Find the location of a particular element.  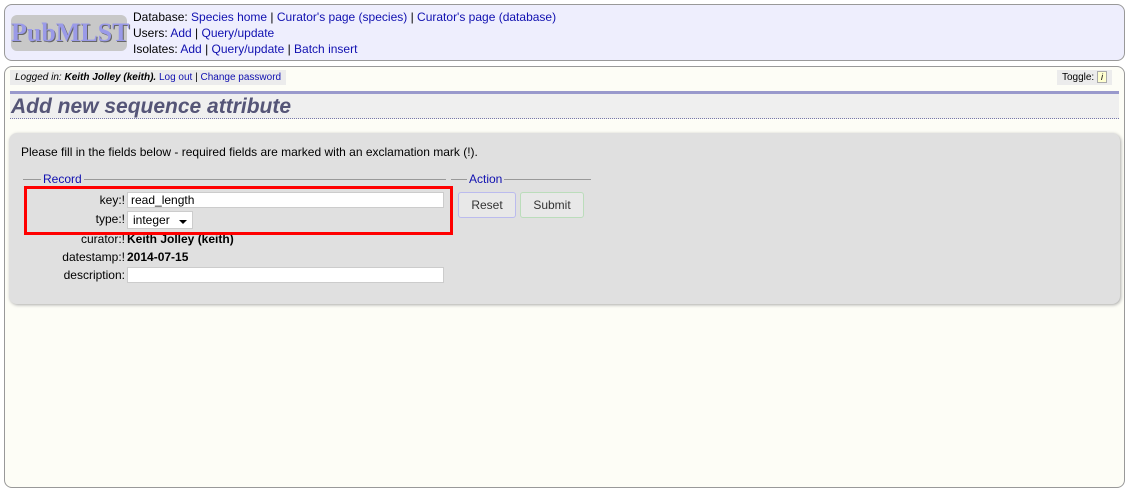

record-legend: Record is located at coordinates (62, 179).